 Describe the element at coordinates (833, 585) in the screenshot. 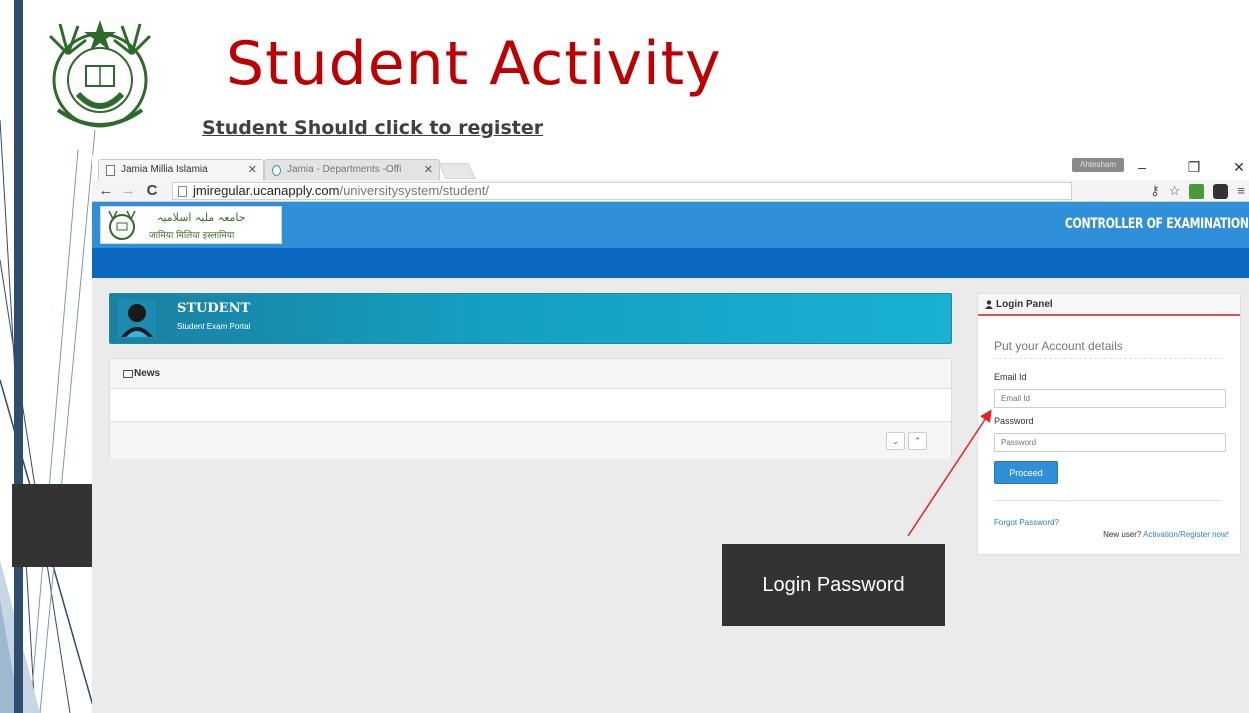

I see `login-password-callout: Login Password` at that location.